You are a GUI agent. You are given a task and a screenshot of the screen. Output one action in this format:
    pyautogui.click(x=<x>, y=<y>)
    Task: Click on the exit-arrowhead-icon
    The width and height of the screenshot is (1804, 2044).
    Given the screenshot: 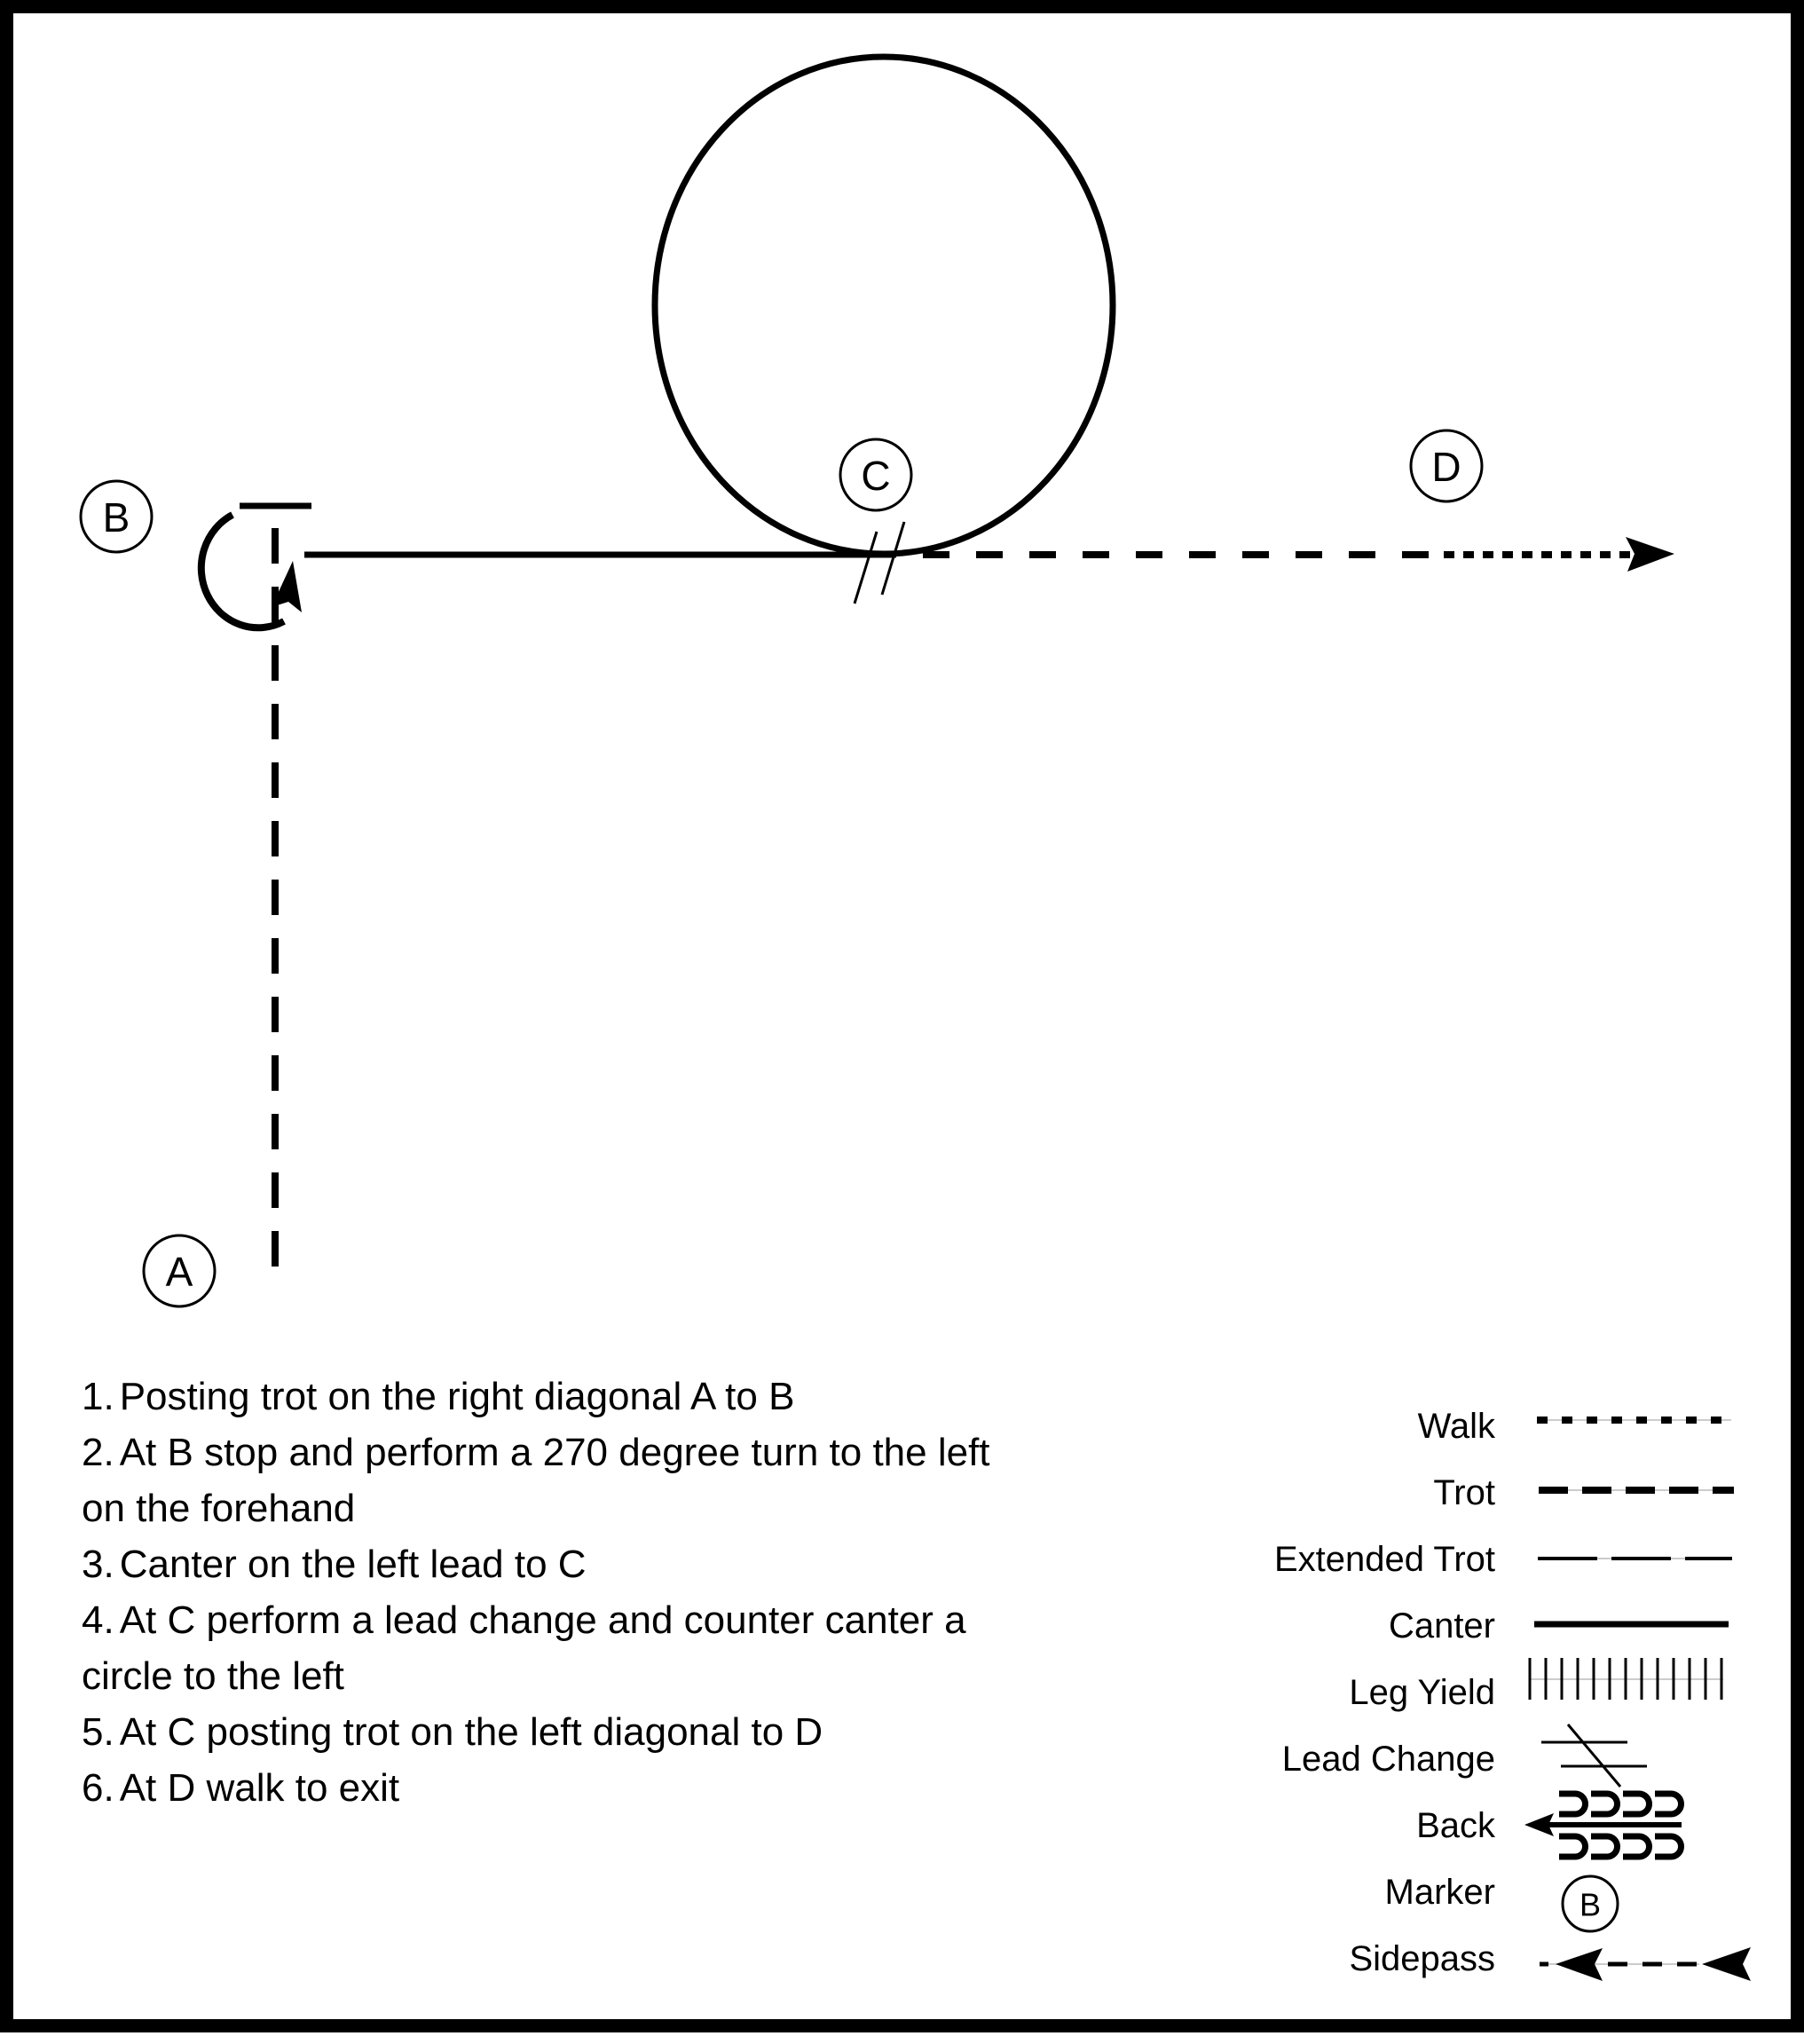 What is the action you would take?
    pyautogui.click(x=1650, y=554)
    